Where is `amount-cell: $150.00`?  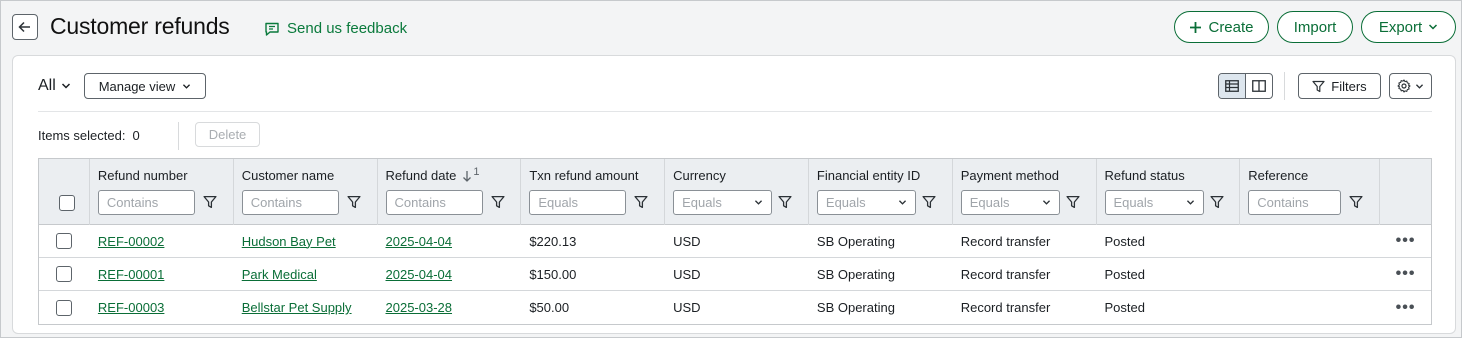 amount-cell: $150.00 is located at coordinates (553, 274).